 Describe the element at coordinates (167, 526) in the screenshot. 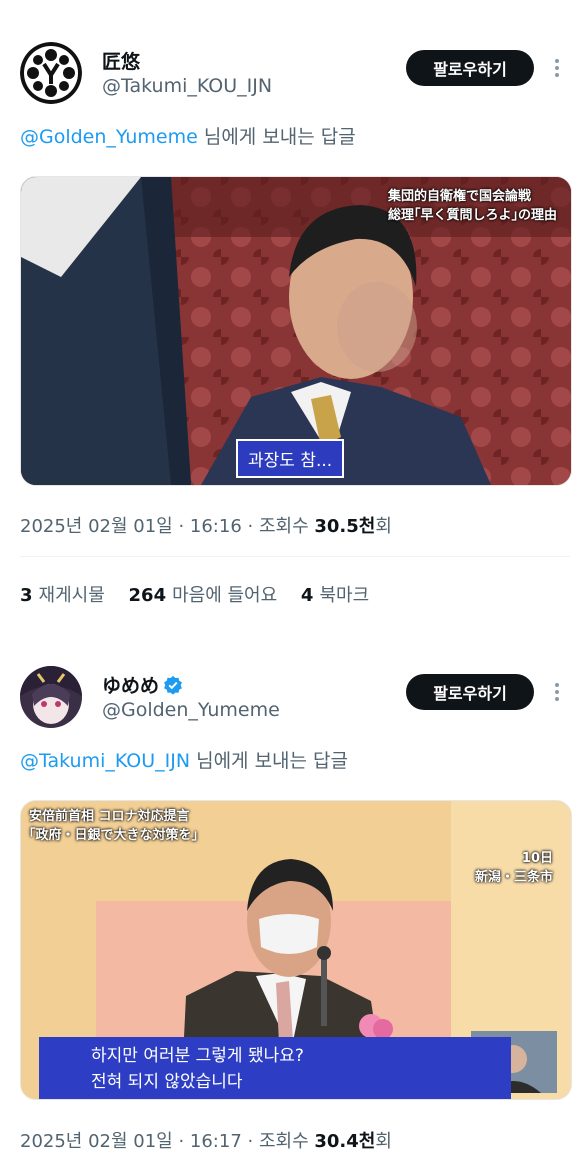

I see `post-date: 2025년 02월 01일 · 16:16 · 조회수` at that location.